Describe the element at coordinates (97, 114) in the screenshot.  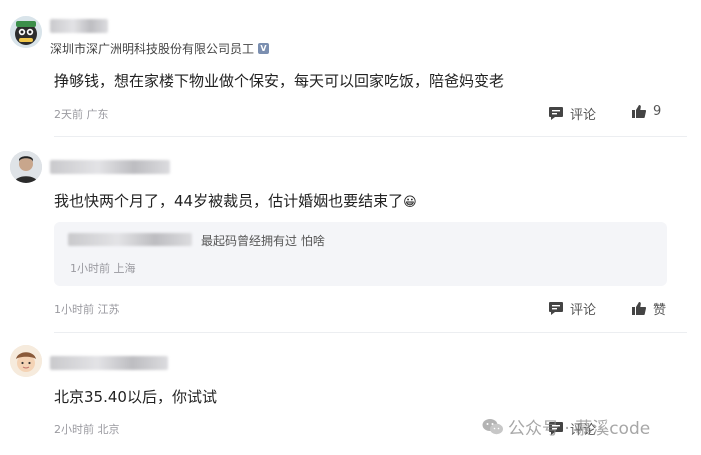
I see `comment-location: 广东` at that location.